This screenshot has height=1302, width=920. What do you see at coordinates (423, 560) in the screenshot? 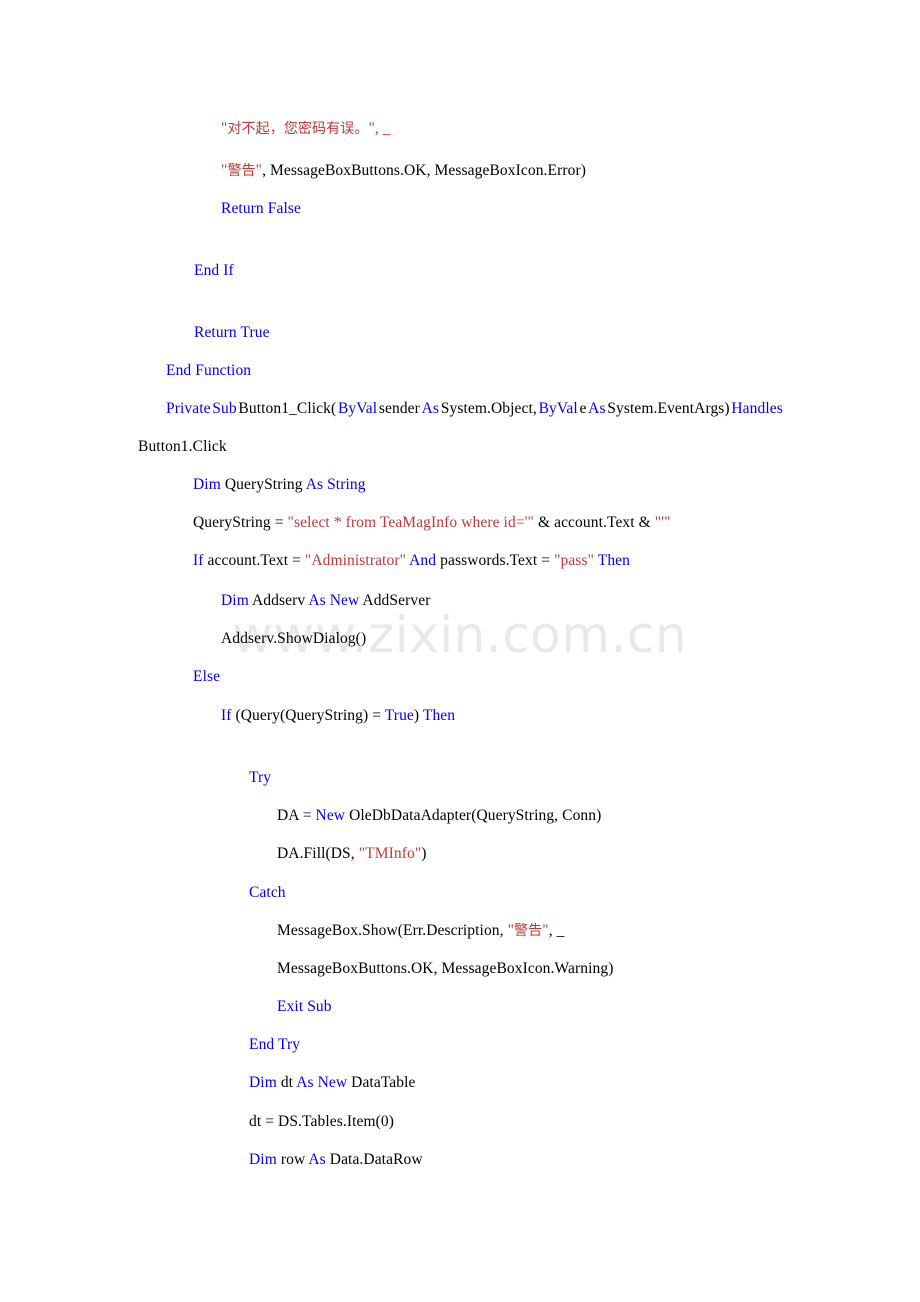
I see `code-token-kw: And` at bounding box center [423, 560].